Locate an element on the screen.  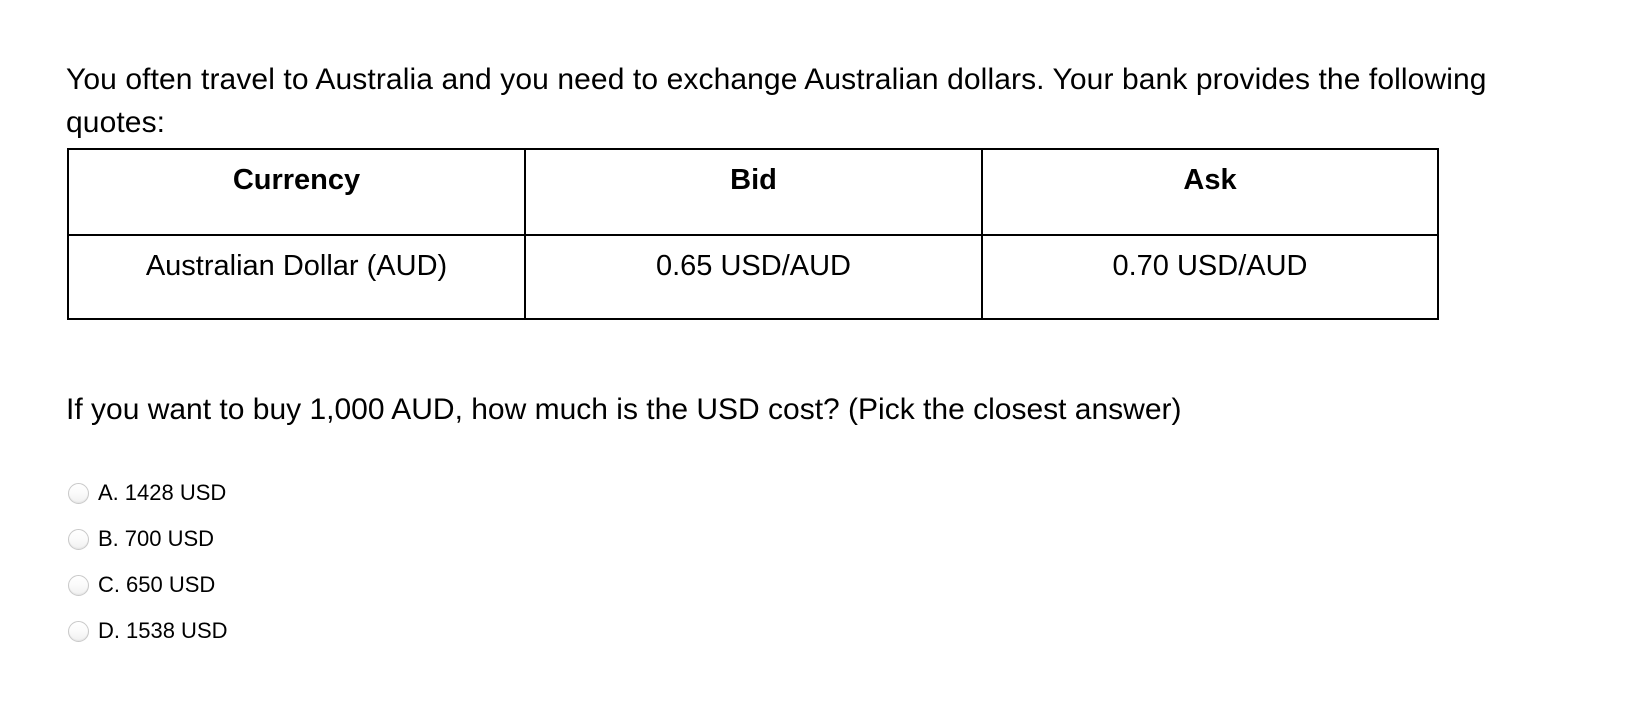
cell-bid: 0.65 USD/AUD is located at coordinates (753, 277).